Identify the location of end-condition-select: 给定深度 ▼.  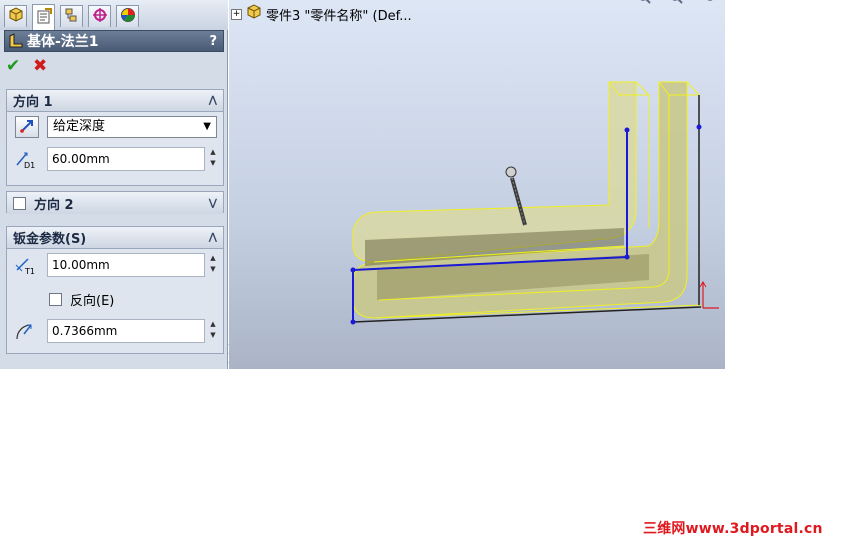
(132, 127).